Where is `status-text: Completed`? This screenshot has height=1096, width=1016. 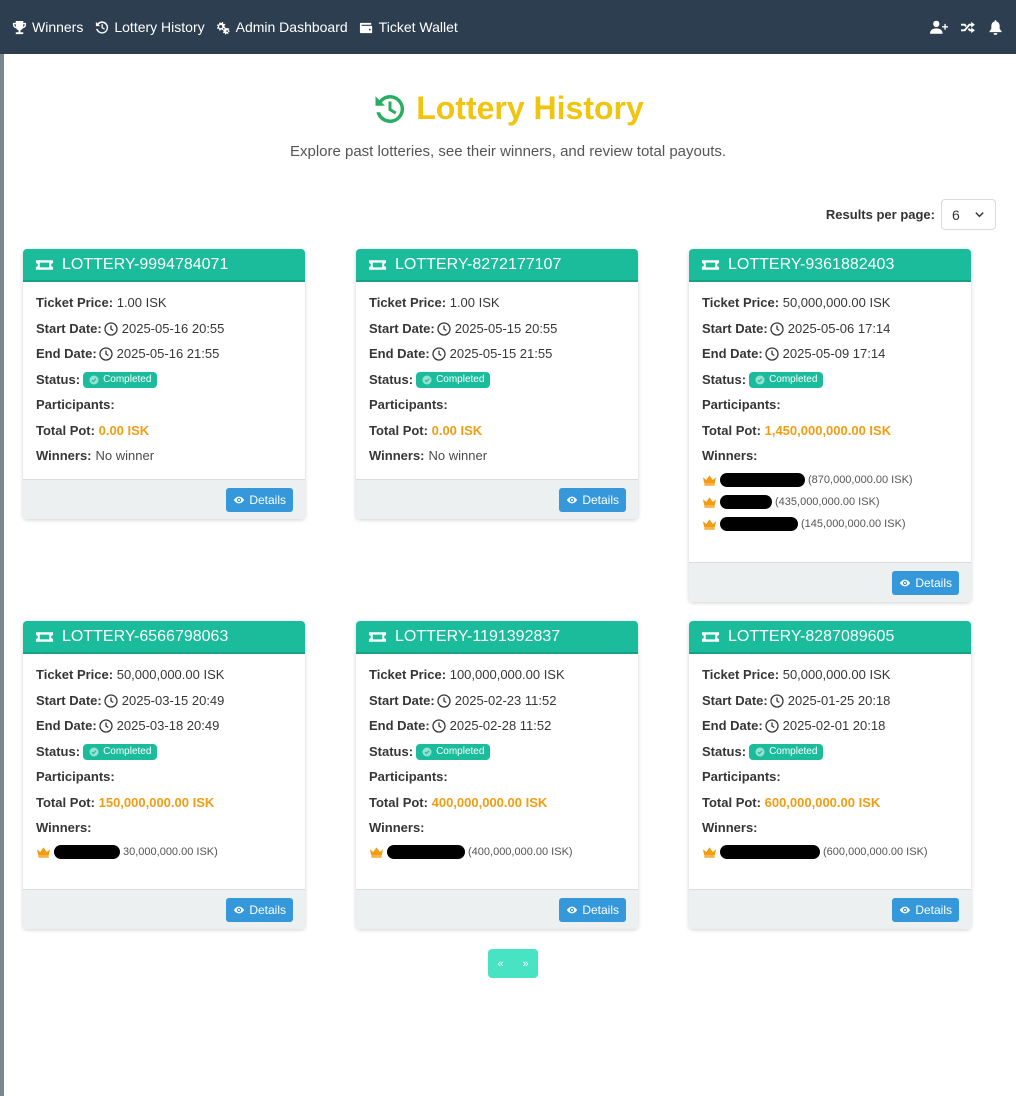 status-text: Completed is located at coordinates (460, 379).